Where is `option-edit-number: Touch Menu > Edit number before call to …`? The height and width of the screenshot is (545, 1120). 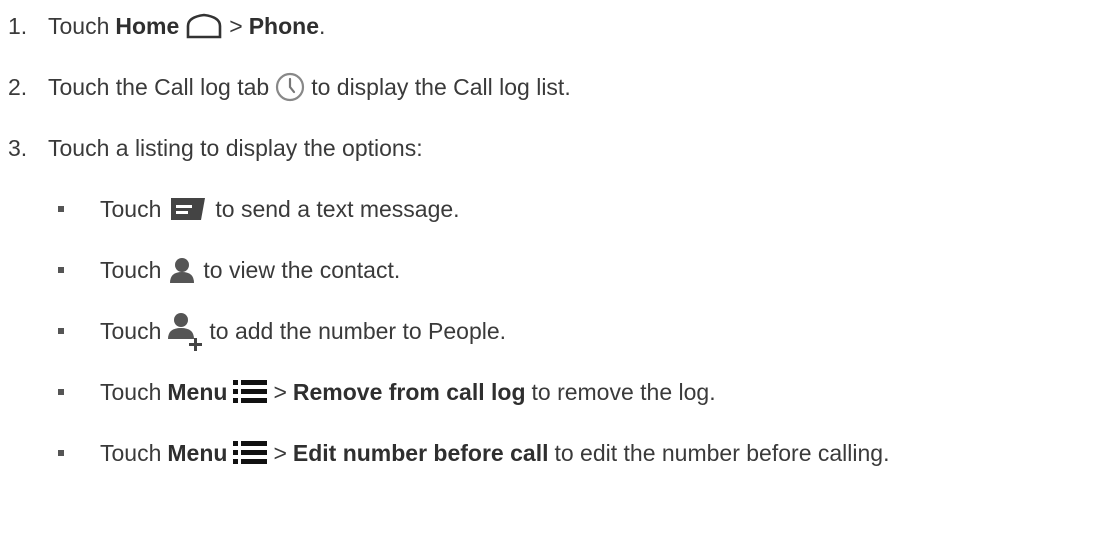
option-edit-number: Touch Menu > Edit number before call to … is located at coordinates (473, 453).